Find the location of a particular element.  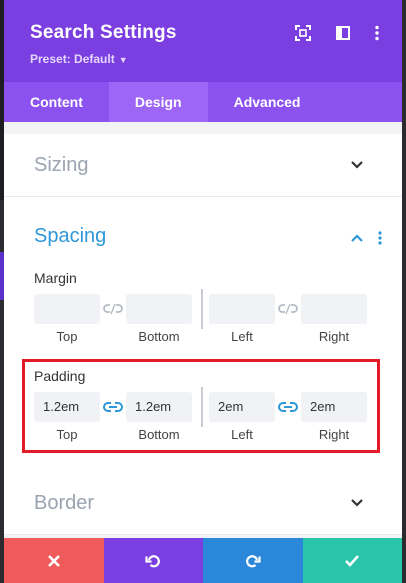

margin-bottom-input is located at coordinates (159, 309).